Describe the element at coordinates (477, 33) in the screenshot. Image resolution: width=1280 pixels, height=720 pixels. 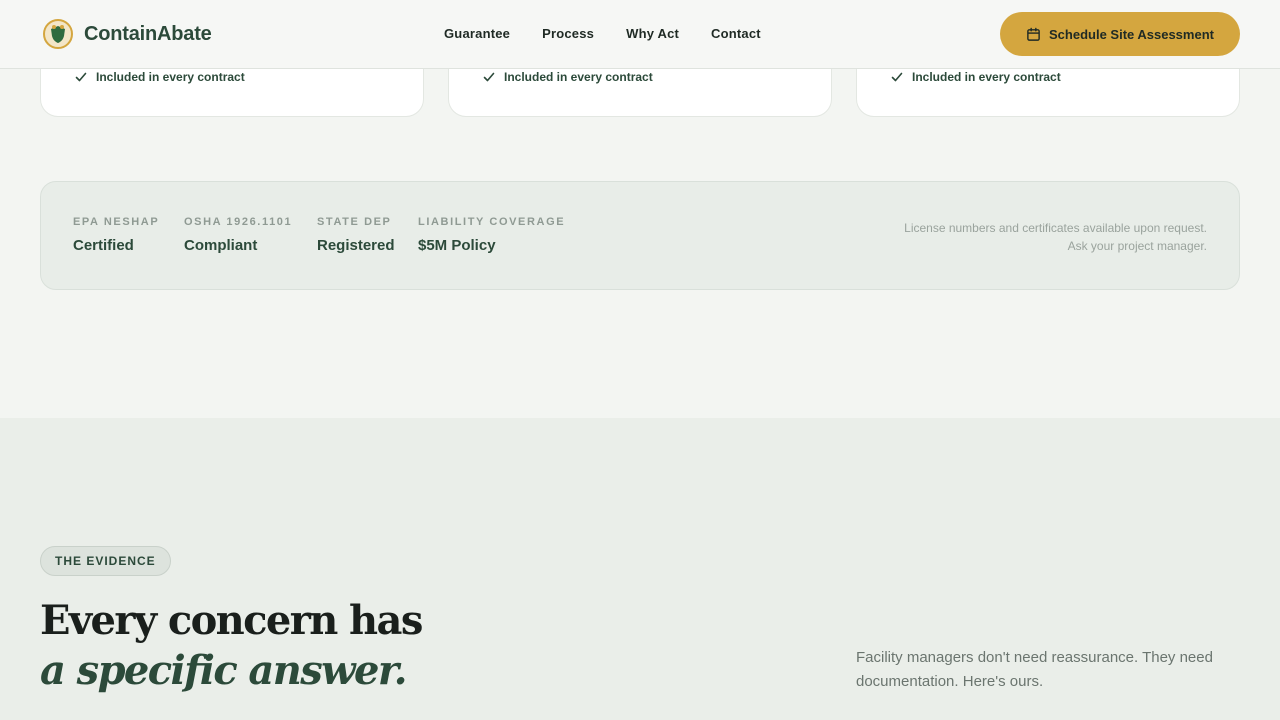
I see `nav-link-guarantee: Guarantee` at that location.